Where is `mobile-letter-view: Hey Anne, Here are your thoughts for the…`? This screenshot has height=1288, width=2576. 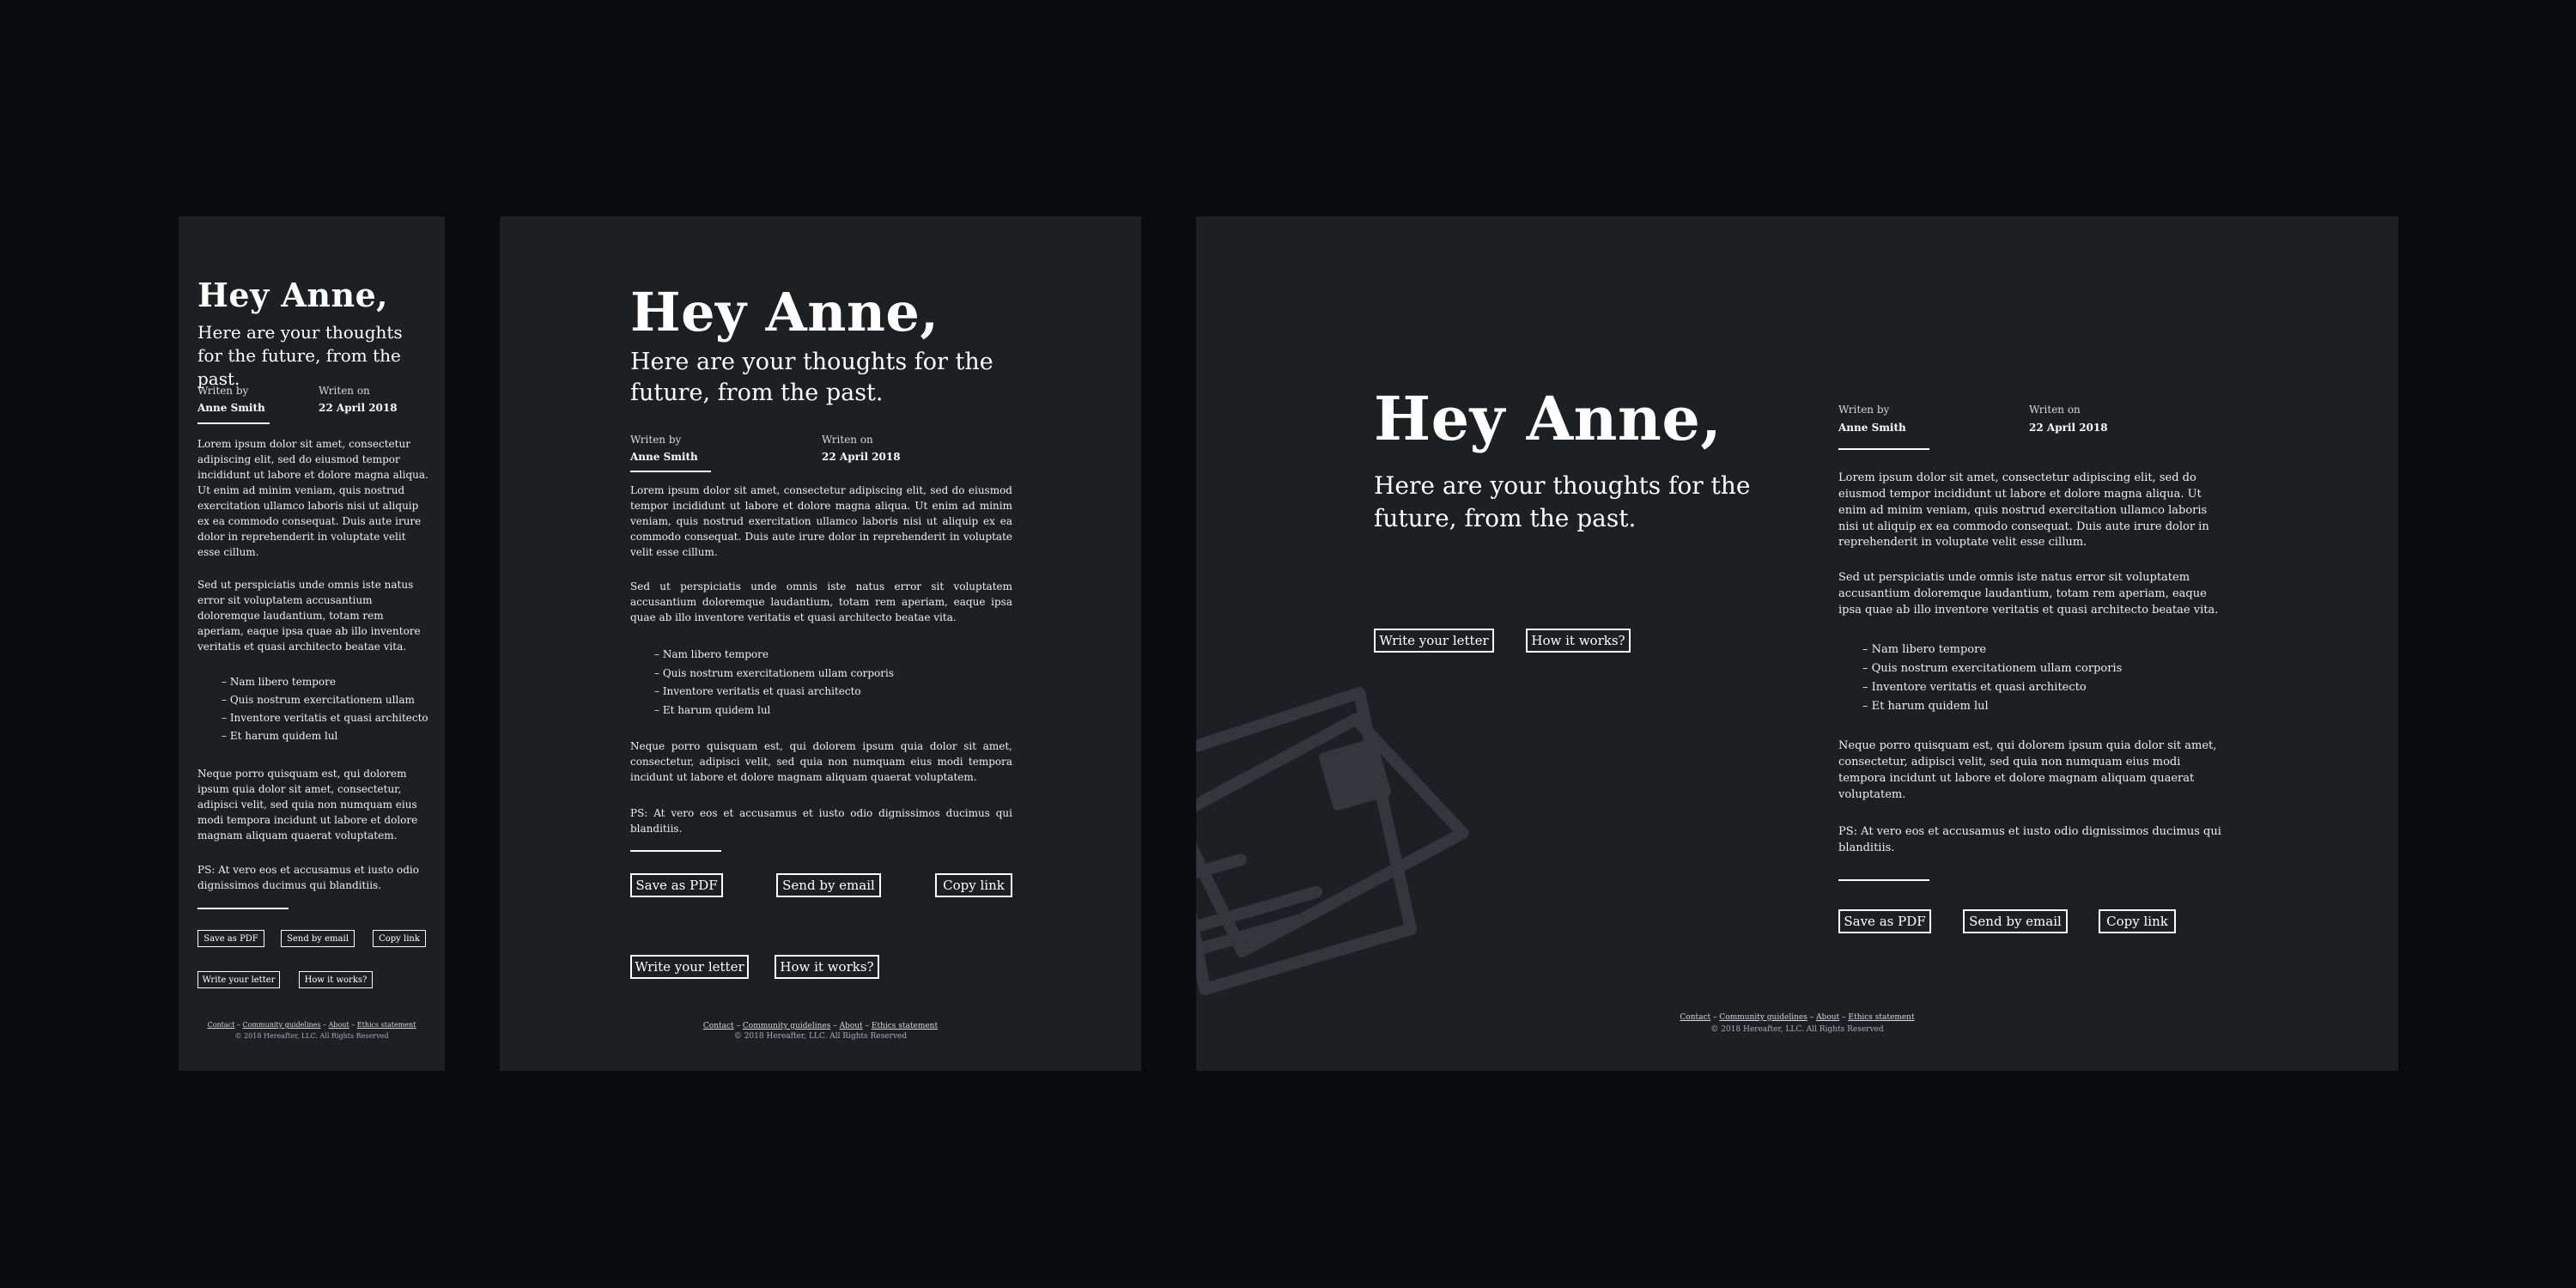
mobile-letter-view: Hey Anne, Here are your thoughts for the… is located at coordinates (312, 643).